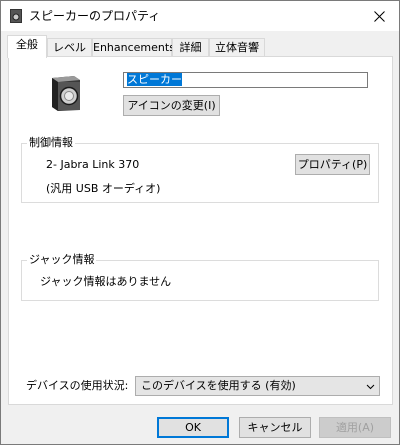 This screenshot has height=445, width=400. I want to click on controller-device-name: 2- Jabra Link 370, so click(93, 164).